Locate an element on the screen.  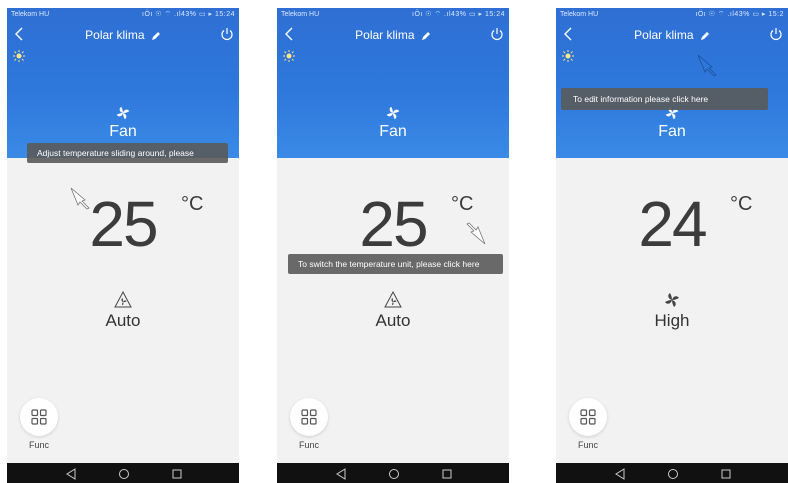
status-bar: Telekom HU ıÖı ☉ ⌔ .ıl43% ▭ ▸ 15:2 is located at coordinates (672, 15).